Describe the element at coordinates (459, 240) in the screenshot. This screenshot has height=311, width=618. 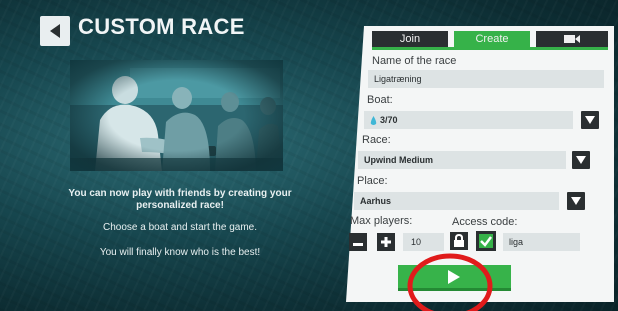
I see `lock-icon` at that location.